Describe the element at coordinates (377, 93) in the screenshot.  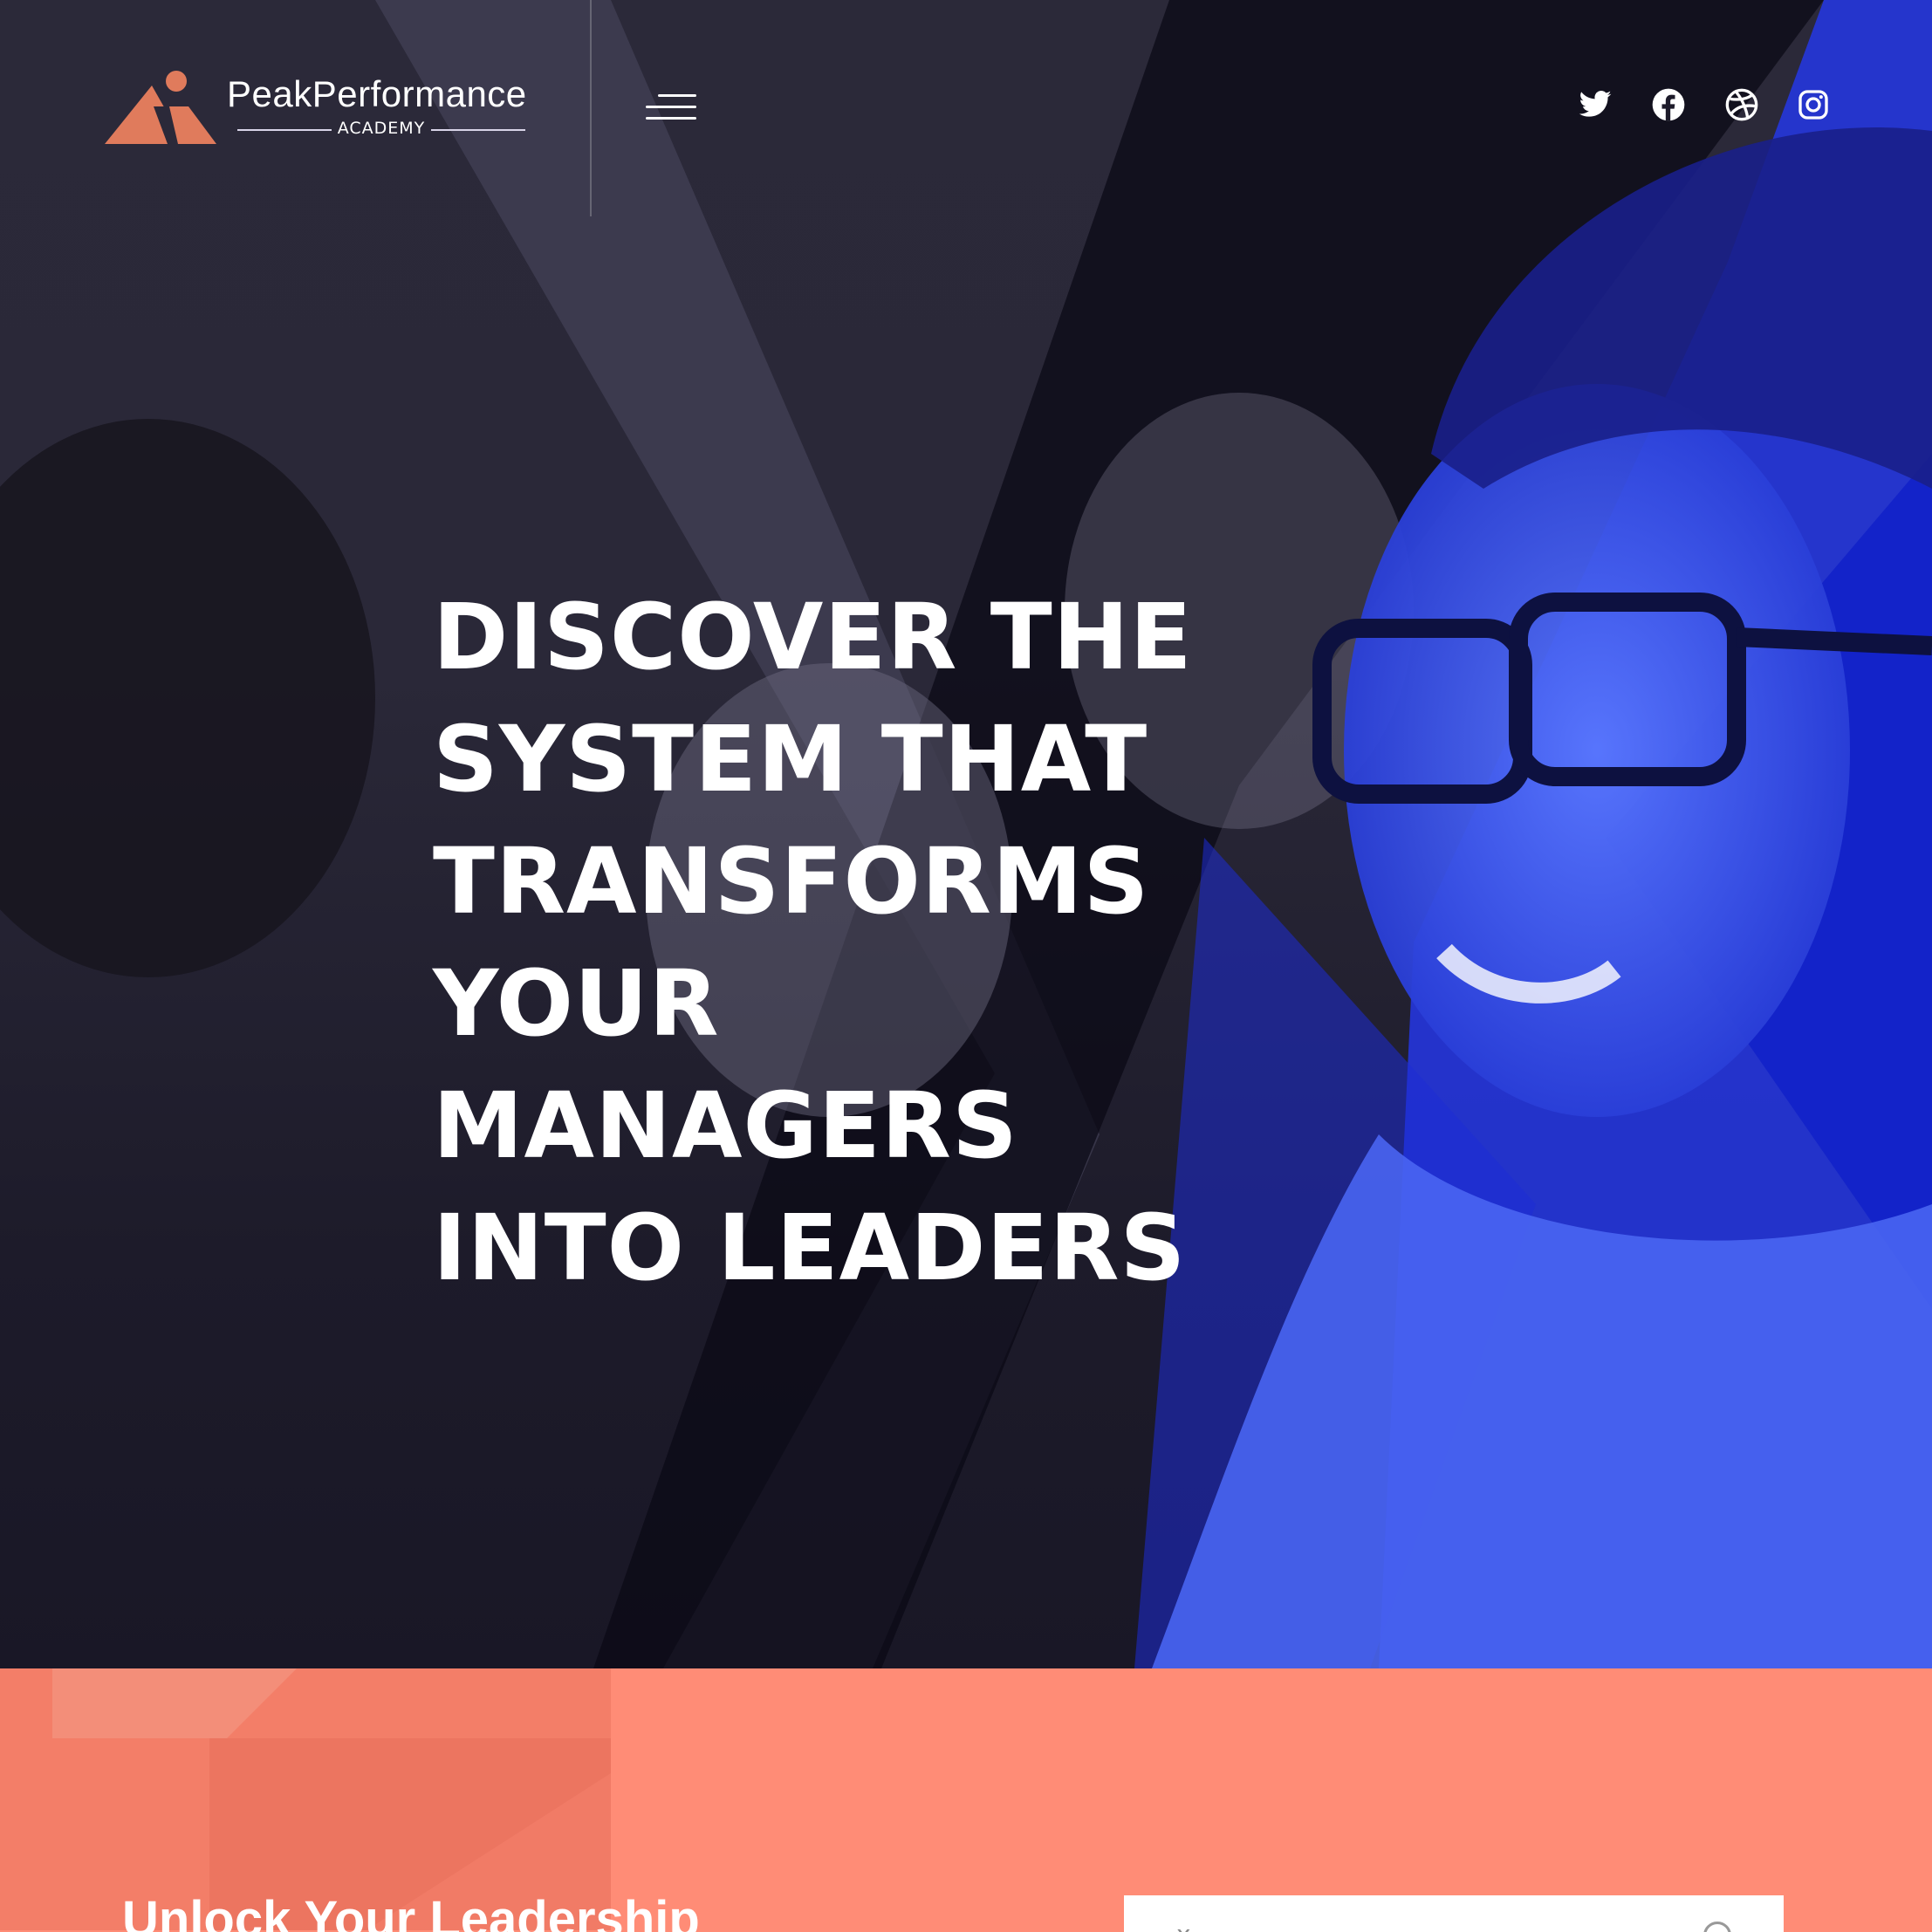
I see `brand-name: PeakPerformance` at that location.